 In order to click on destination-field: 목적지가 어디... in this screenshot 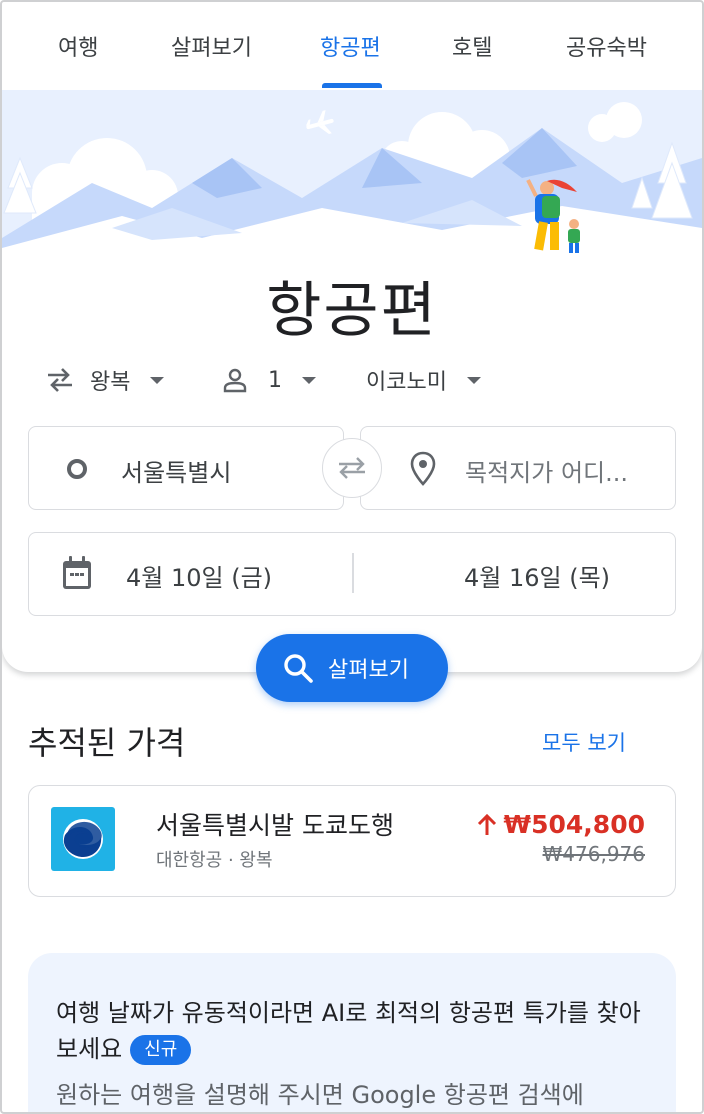, I will do `click(518, 468)`.